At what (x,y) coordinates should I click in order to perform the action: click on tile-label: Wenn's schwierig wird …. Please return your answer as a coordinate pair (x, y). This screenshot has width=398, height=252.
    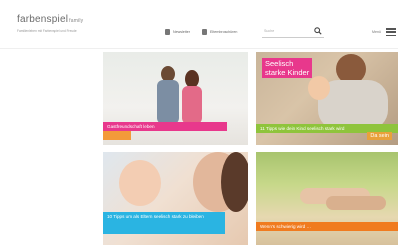
    Looking at the image, I should click on (327, 226).